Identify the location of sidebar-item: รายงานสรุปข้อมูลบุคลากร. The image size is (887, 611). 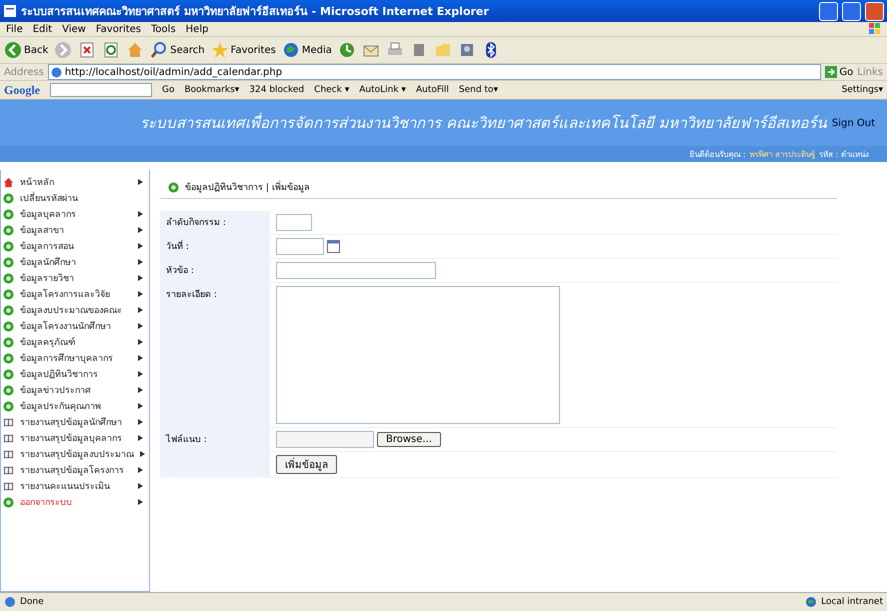
(75, 438).